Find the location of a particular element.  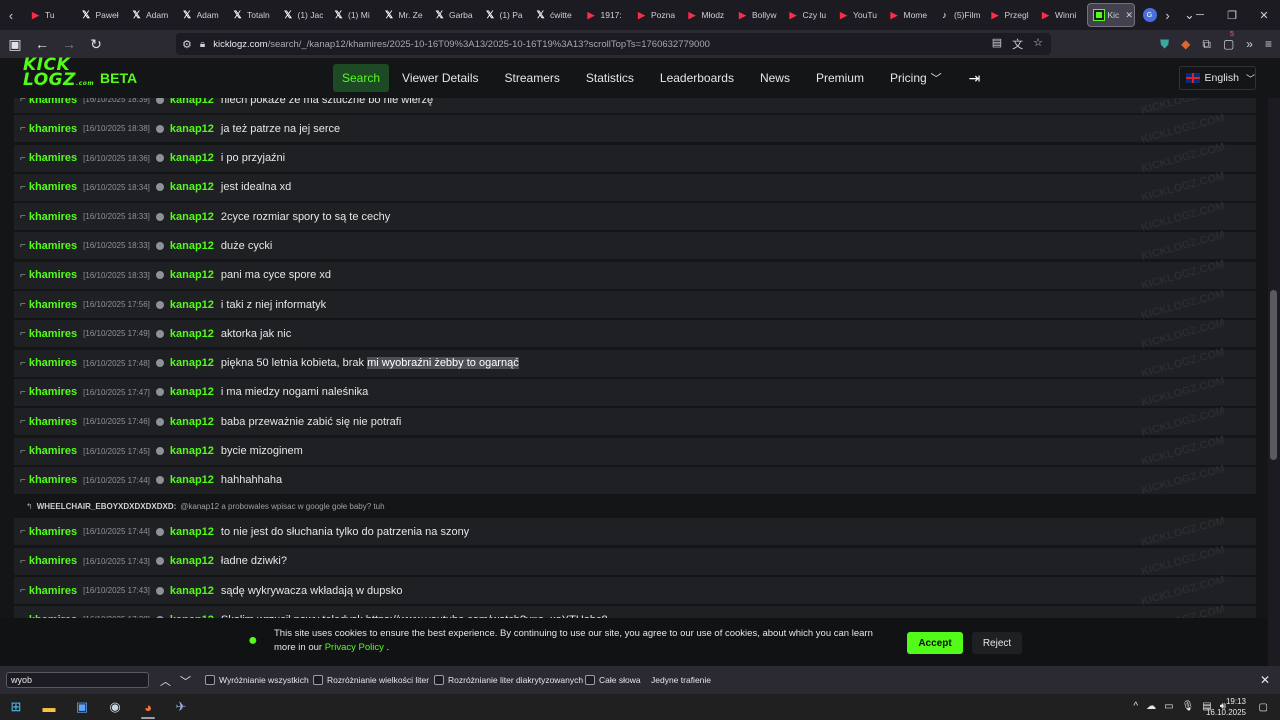

browser-tab: ▶ Mome is located at coordinates (906, 15).